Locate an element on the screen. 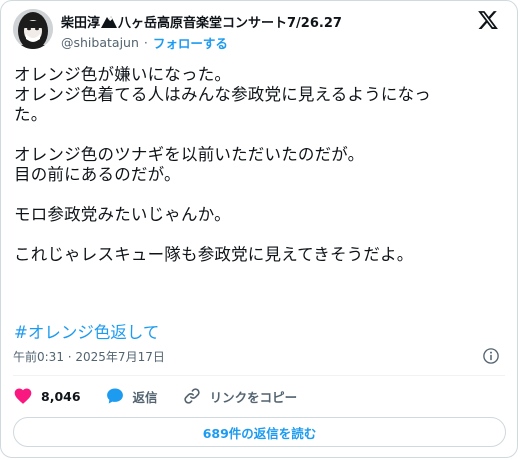 The image size is (520, 460). tweet-line: オレンジ色が嫌いになった。 is located at coordinates (123, 74).